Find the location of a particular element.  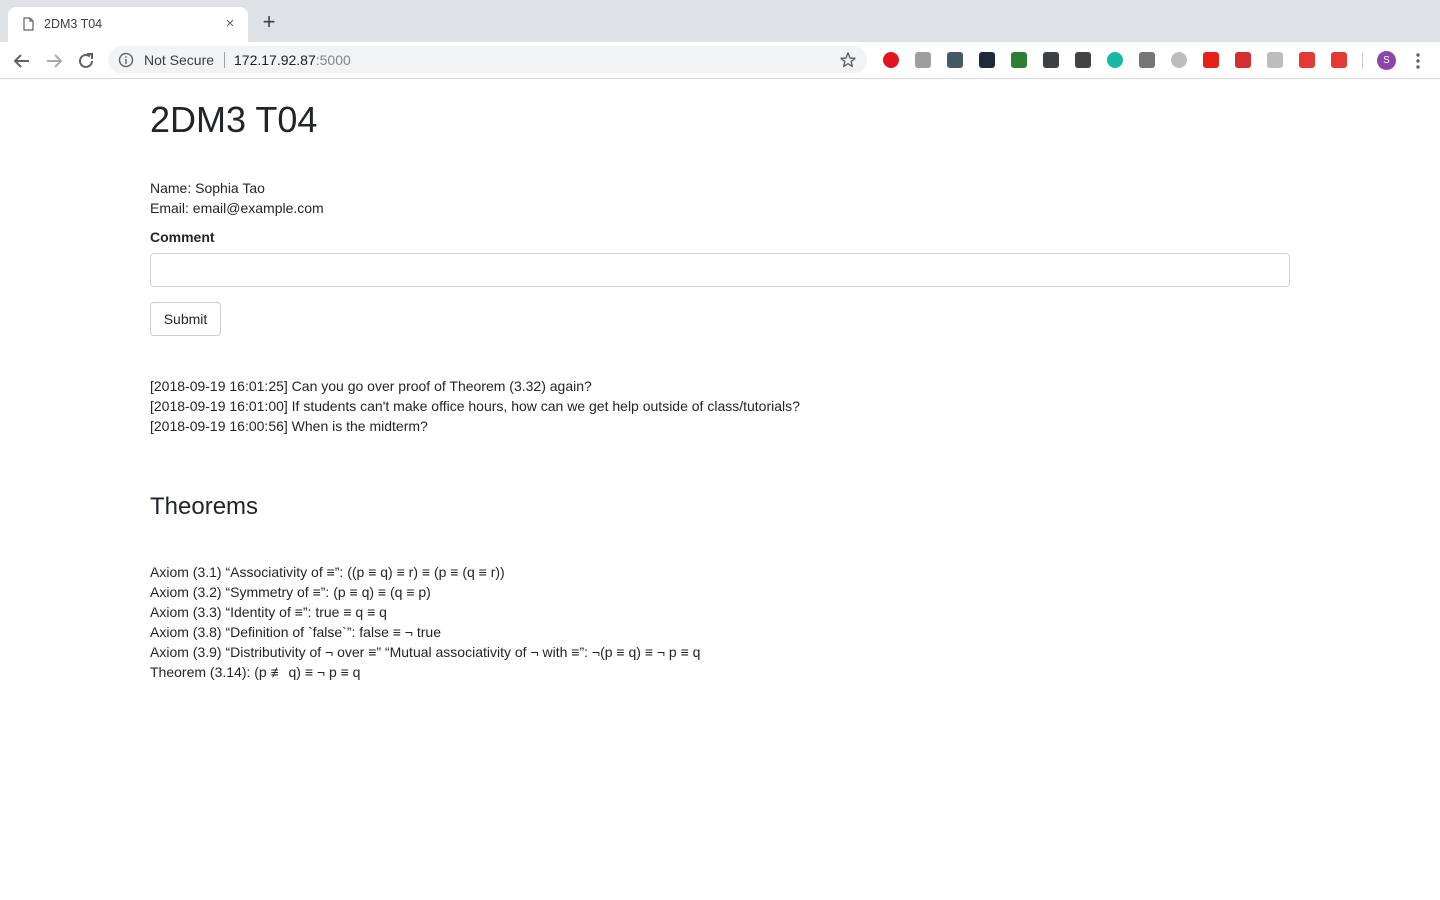

url-text: 172.17.92.87:5000 is located at coordinates (292, 60).